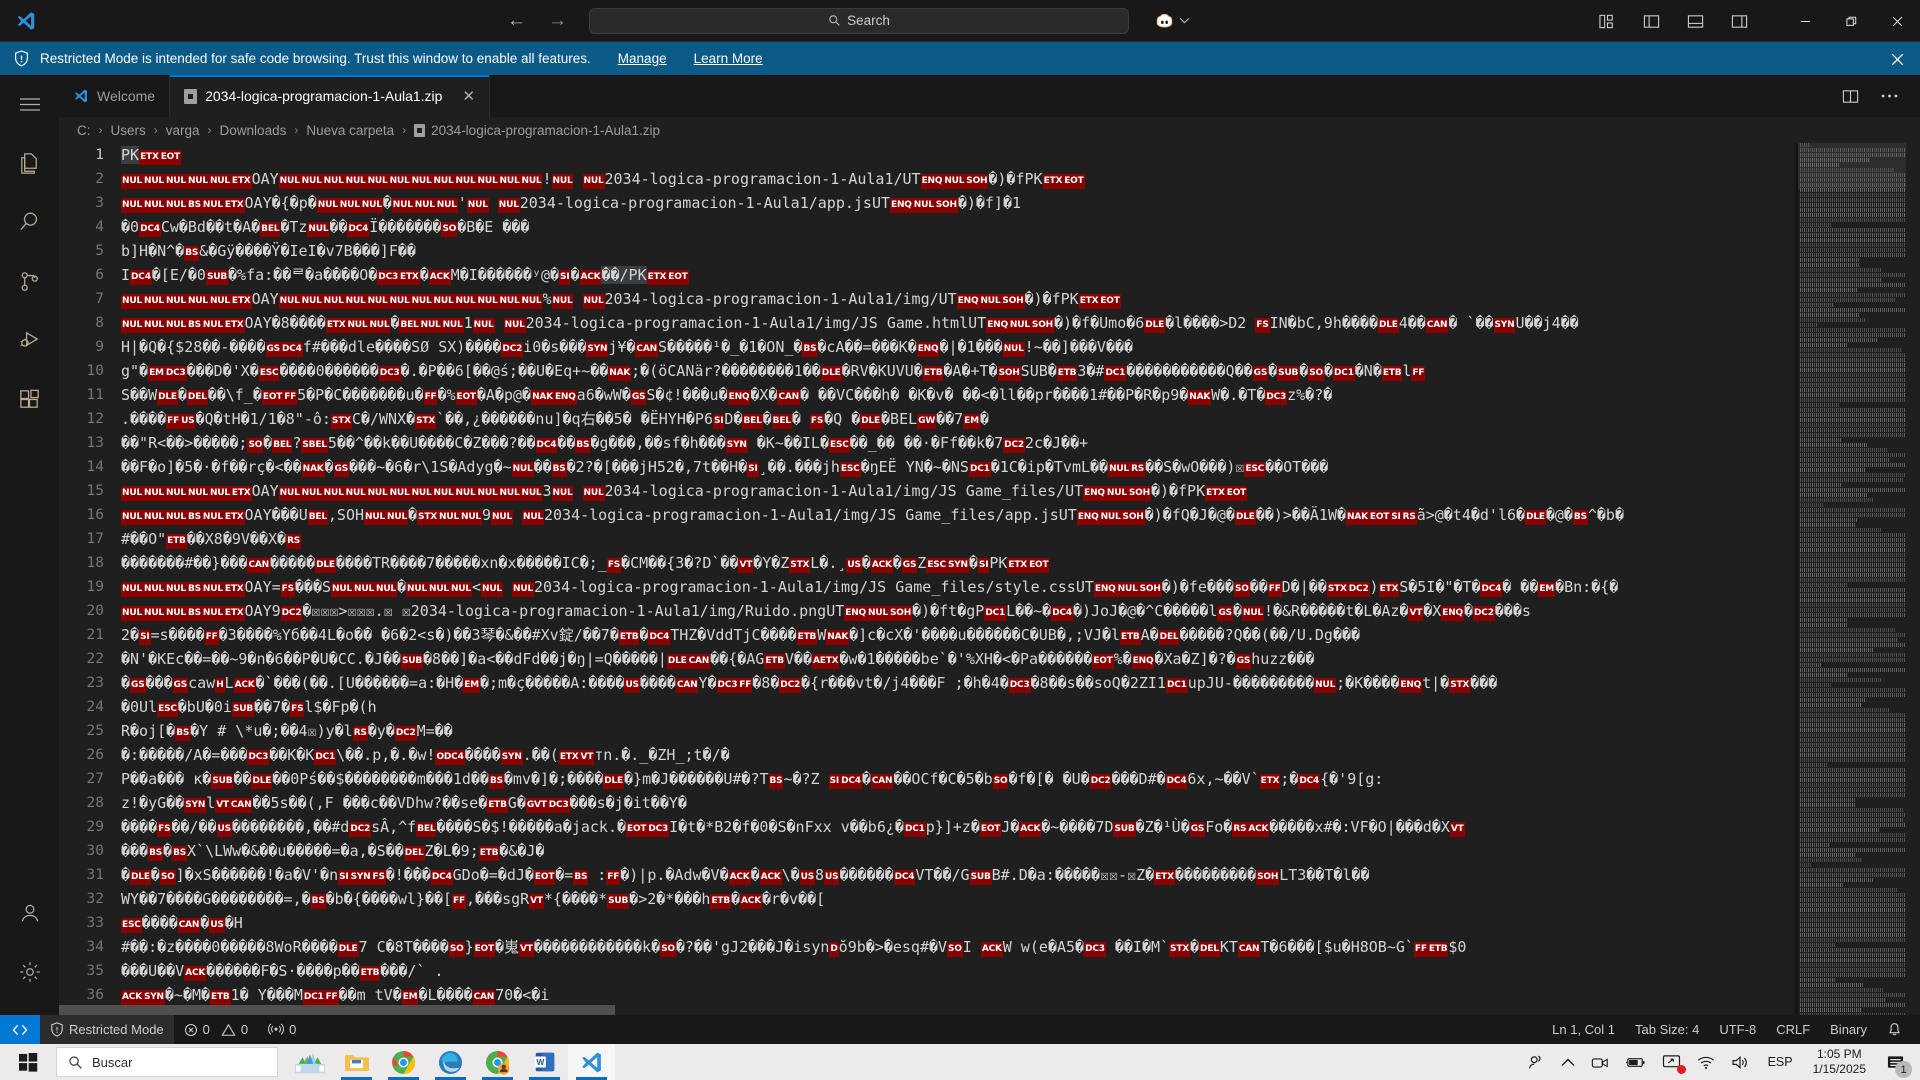 The image size is (1920, 1080). I want to click on sidebar-item-run-and-debug, so click(29, 340).